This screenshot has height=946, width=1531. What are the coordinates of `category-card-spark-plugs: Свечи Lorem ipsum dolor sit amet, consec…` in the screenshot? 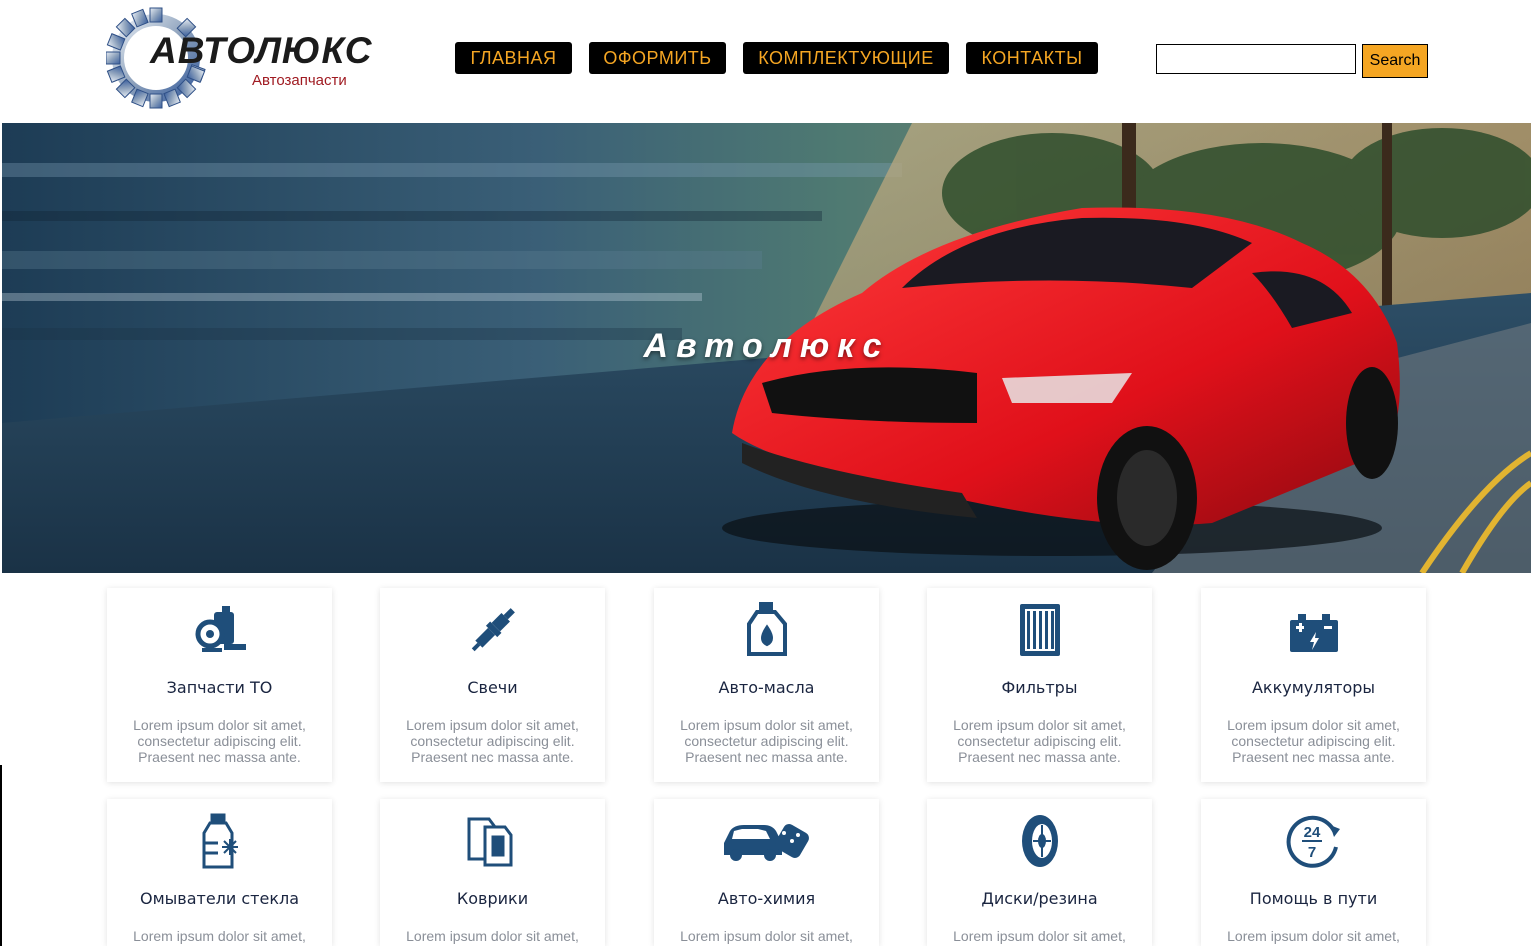 It's located at (492, 685).